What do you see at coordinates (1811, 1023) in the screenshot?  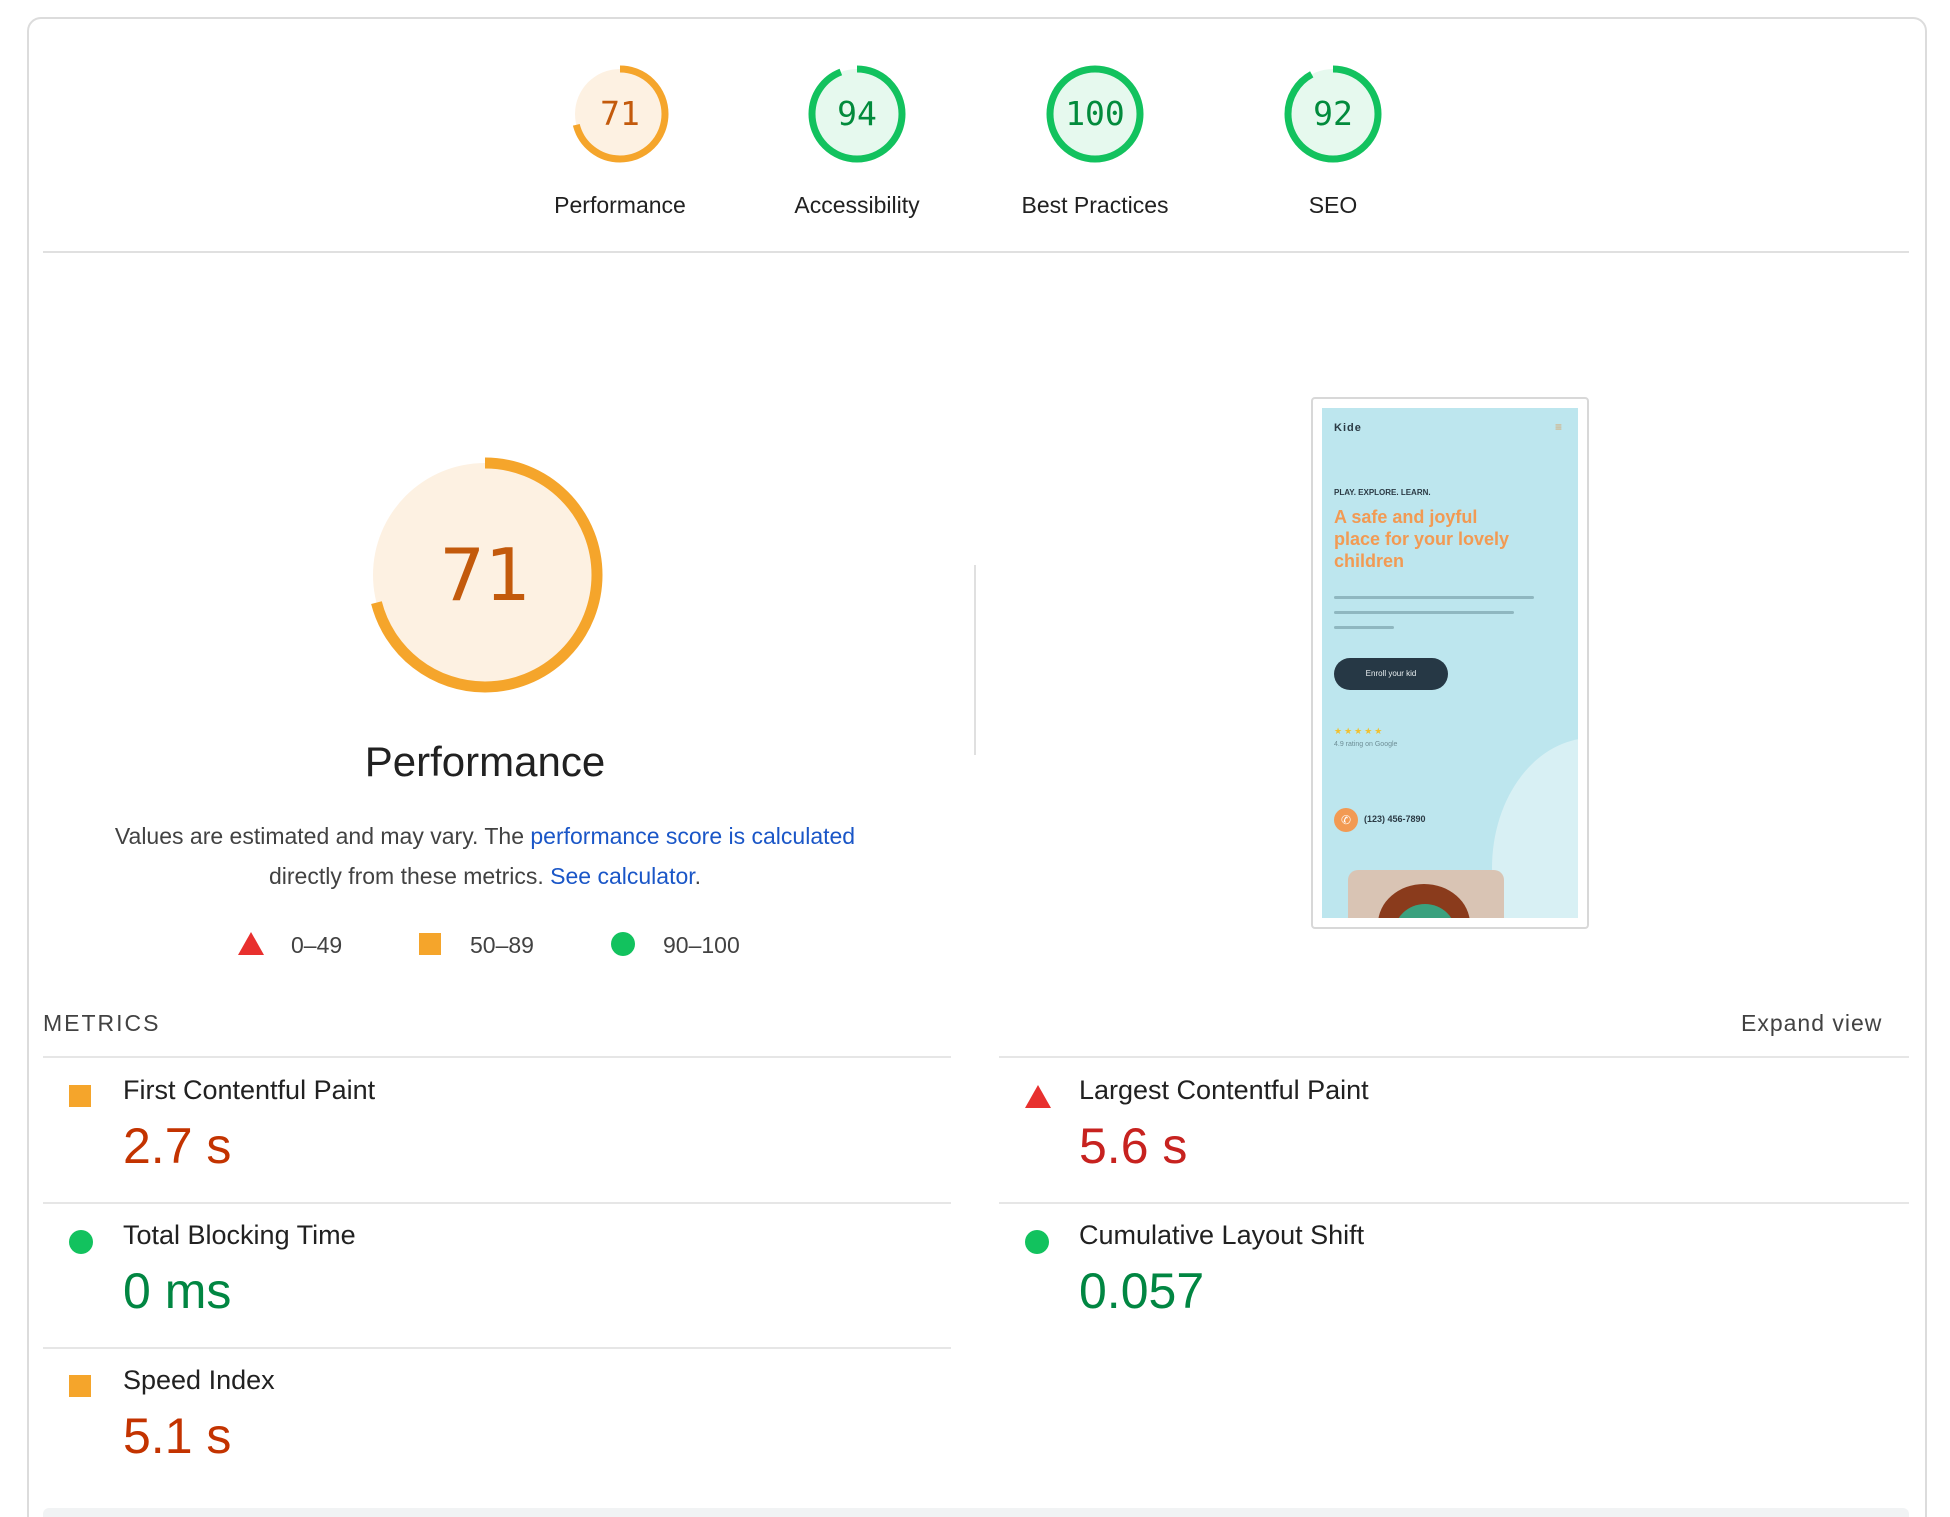 I see `expand-view-toggle: Expand view` at bounding box center [1811, 1023].